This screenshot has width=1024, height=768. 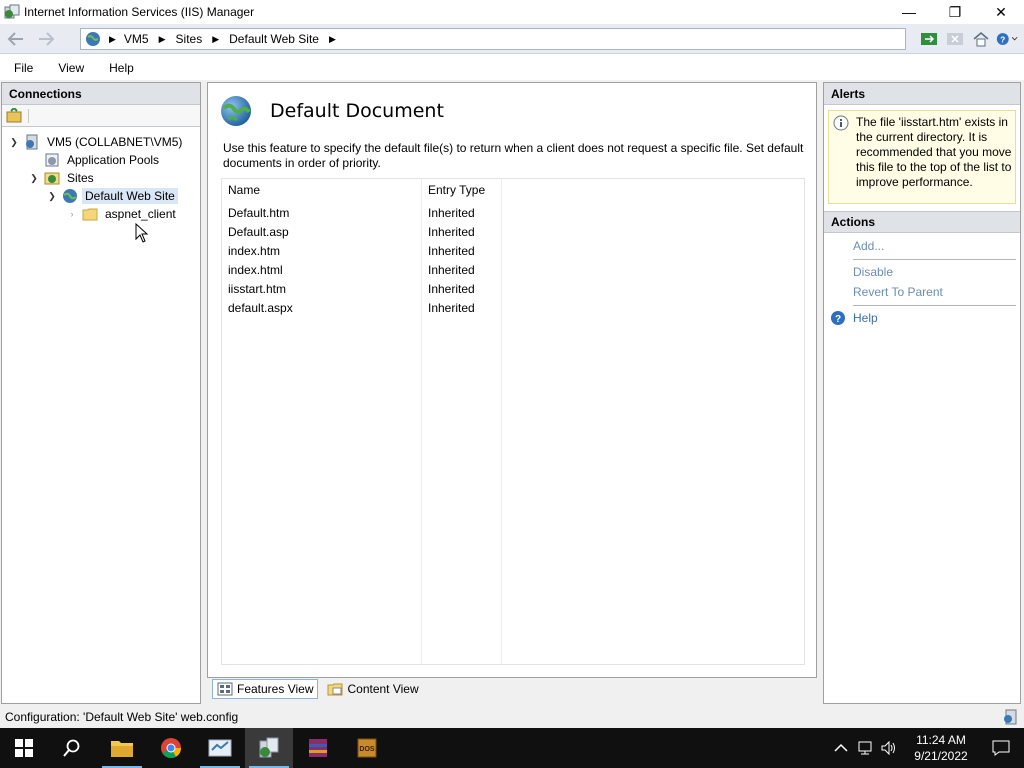 What do you see at coordinates (28, 115) in the screenshot?
I see `toolbar-divider` at bounding box center [28, 115].